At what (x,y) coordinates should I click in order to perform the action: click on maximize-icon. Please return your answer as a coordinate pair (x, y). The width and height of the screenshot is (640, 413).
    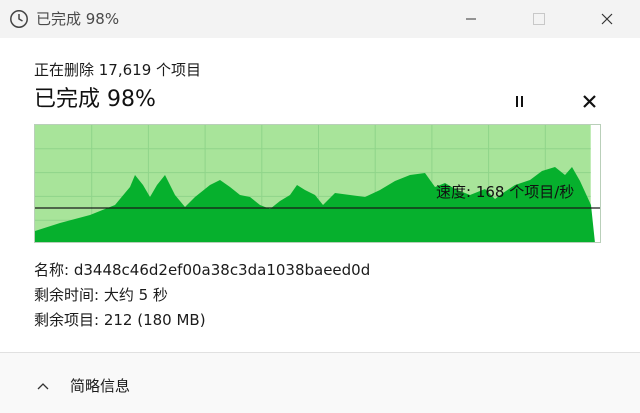
    Looking at the image, I should click on (539, 19).